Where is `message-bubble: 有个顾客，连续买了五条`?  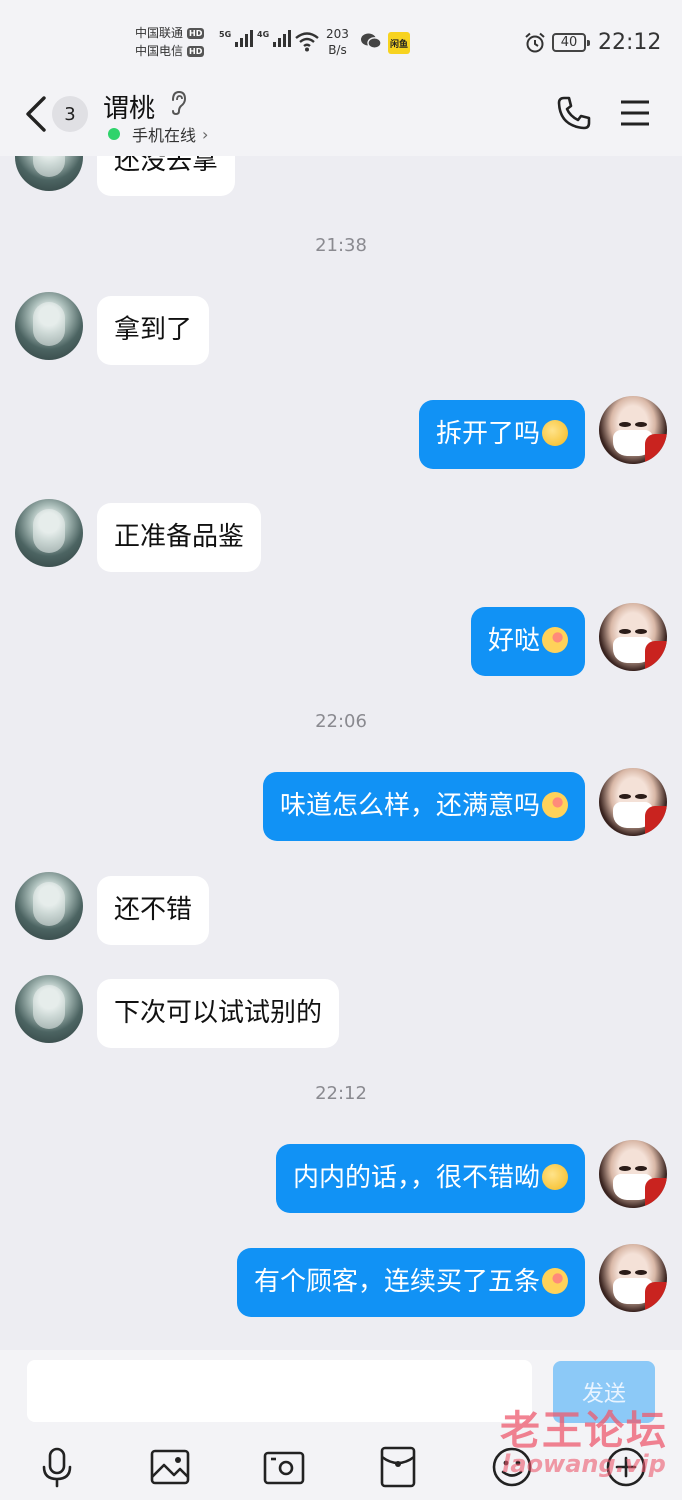
message-bubble: 有个顾客，连续买了五条 is located at coordinates (410, 1282).